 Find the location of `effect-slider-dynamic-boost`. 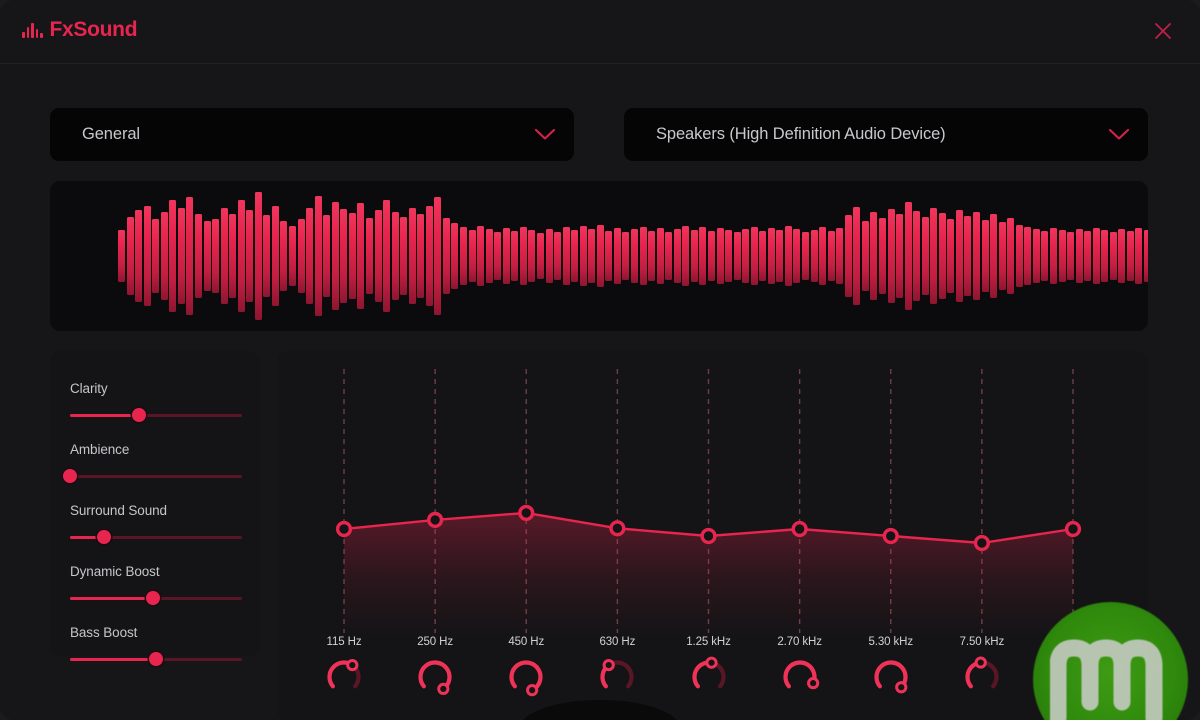

effect-slider-dynamic-boost is located at coordinates (156, 598).